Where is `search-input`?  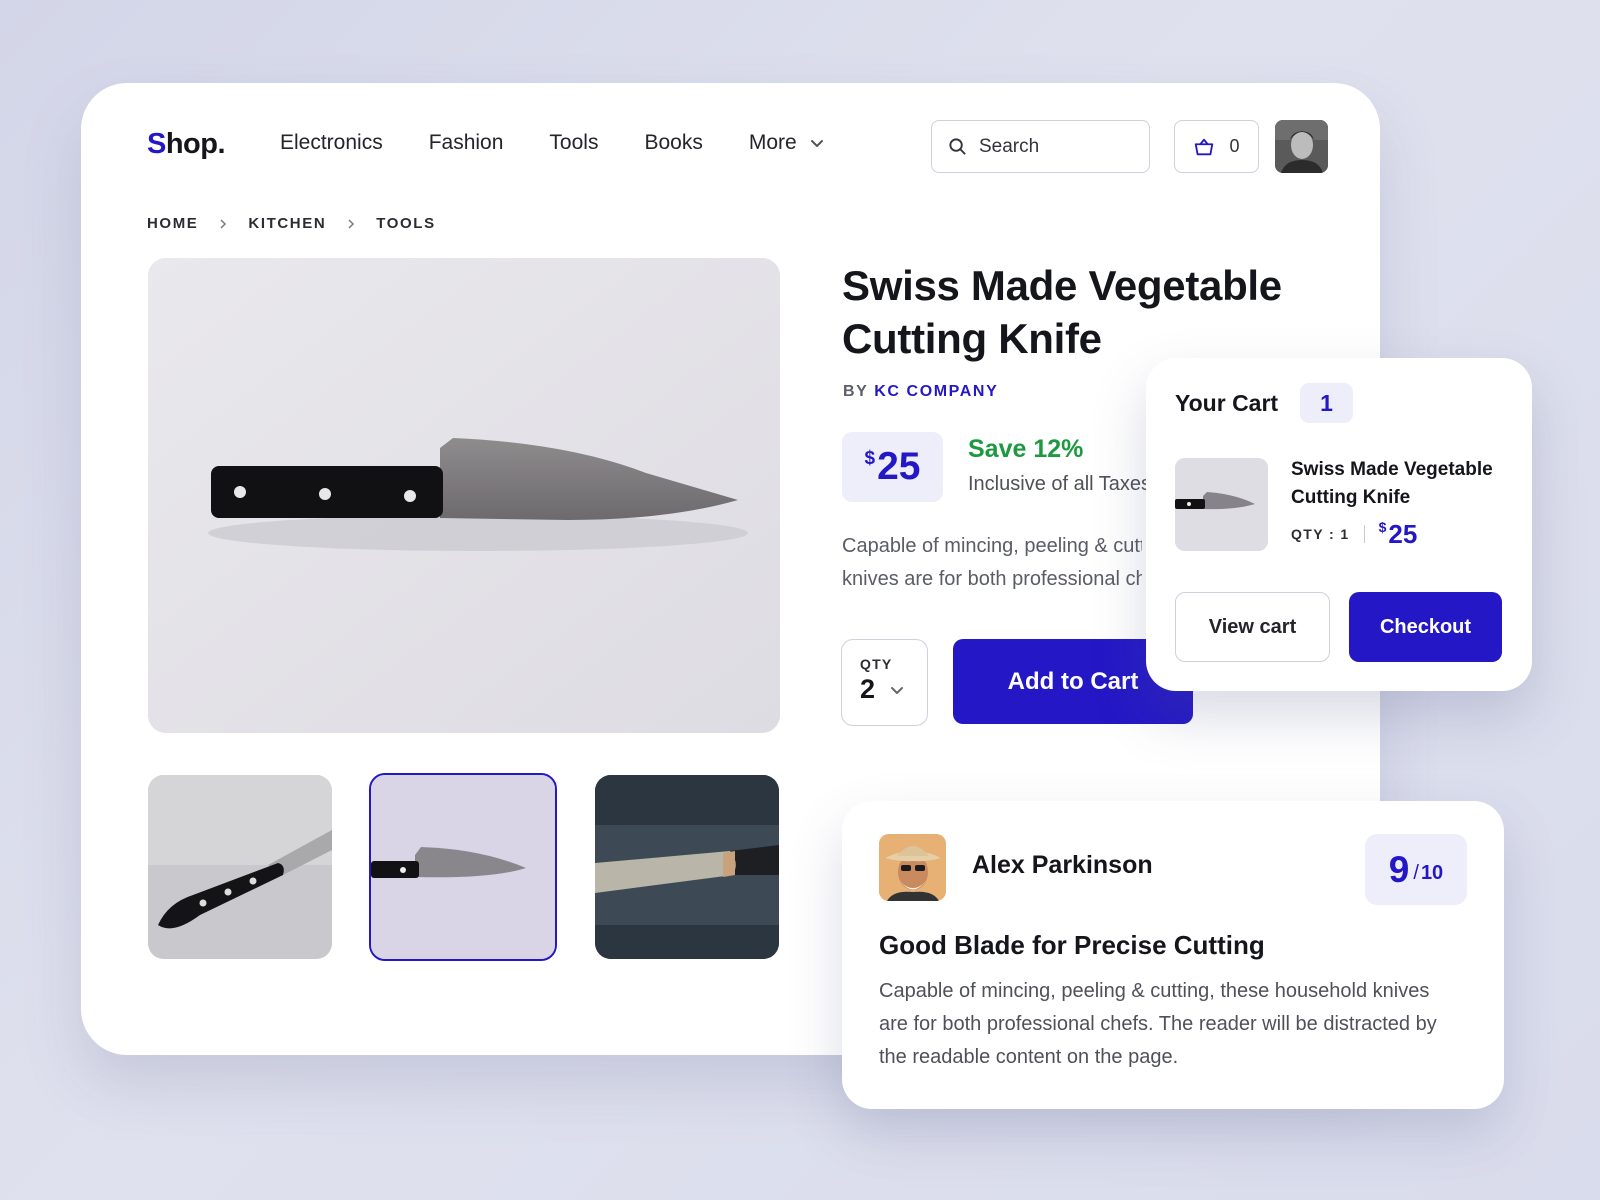
search-input is located at coordinates (1054, 146).